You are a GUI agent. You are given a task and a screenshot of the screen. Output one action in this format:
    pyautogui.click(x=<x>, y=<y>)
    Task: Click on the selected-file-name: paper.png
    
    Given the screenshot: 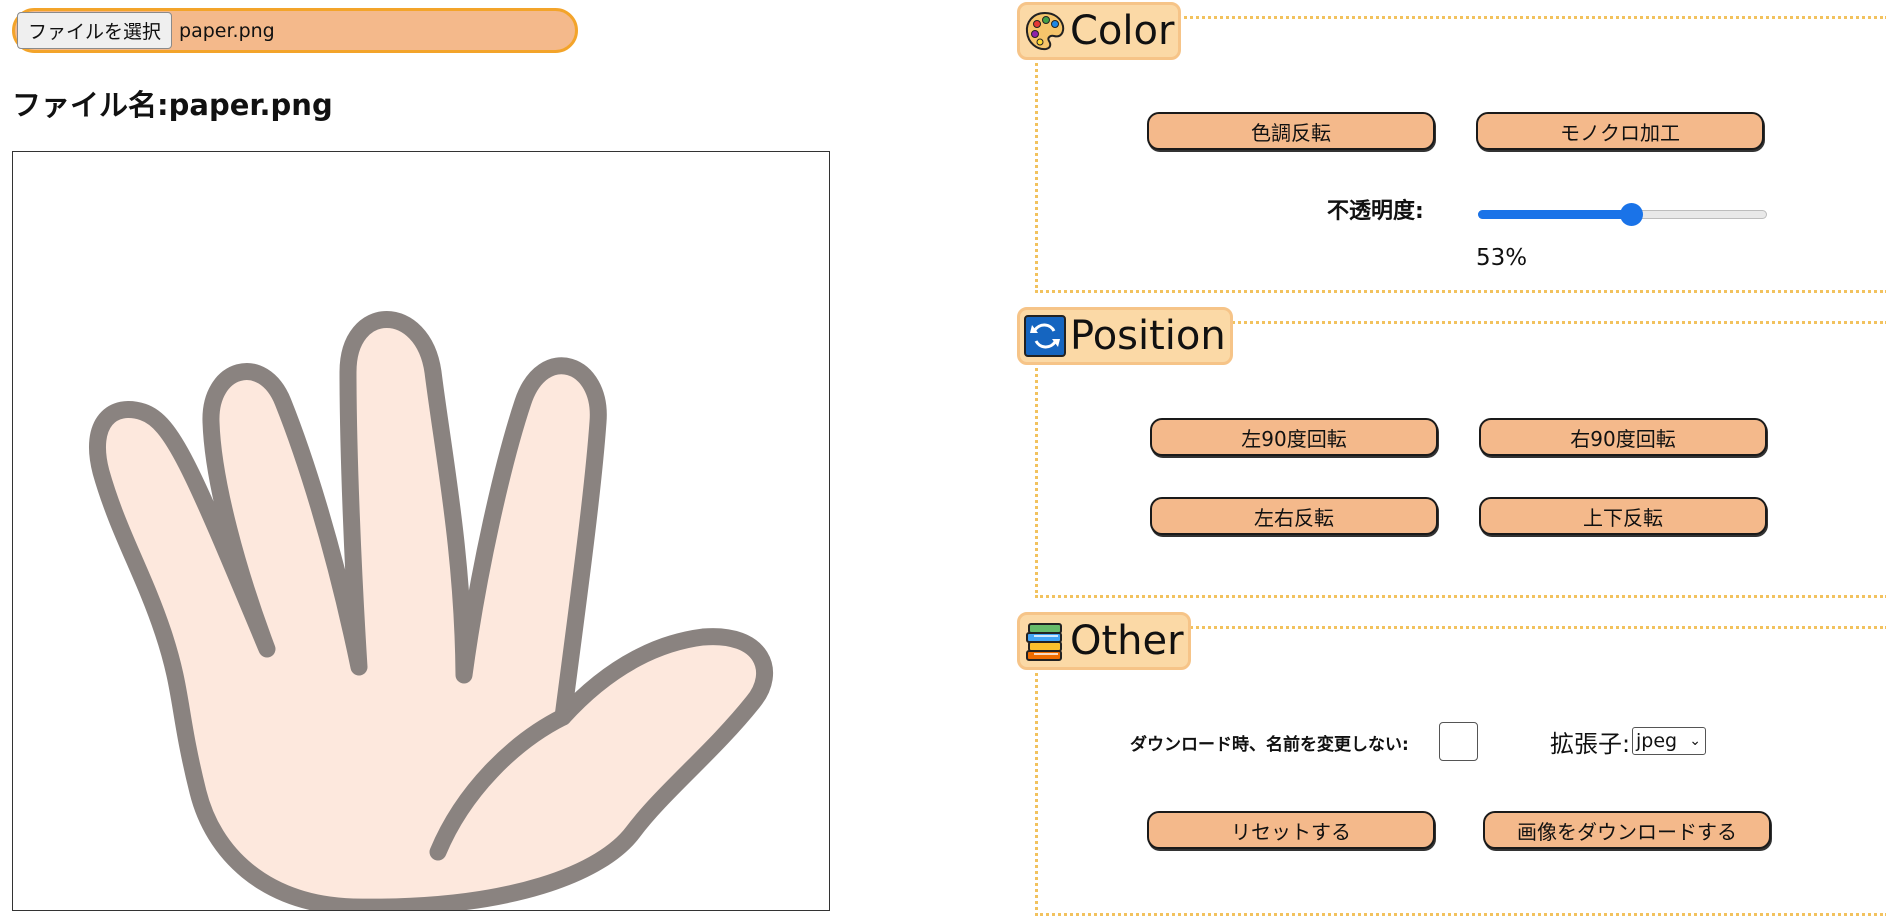 What is the action you would take?
    pyautogui.click(x=227, y=30)
    